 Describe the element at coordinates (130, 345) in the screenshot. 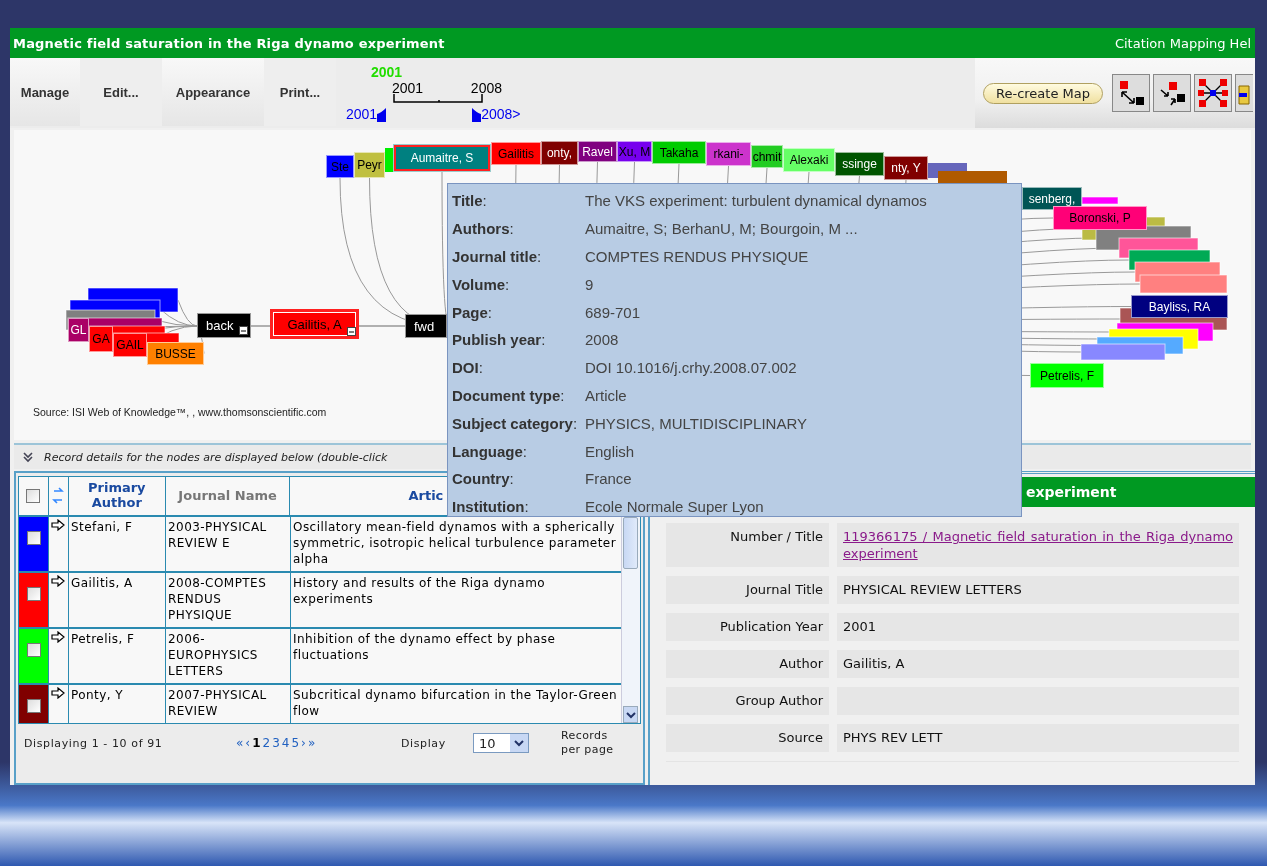

I see `map-node: GAIL` at that location.